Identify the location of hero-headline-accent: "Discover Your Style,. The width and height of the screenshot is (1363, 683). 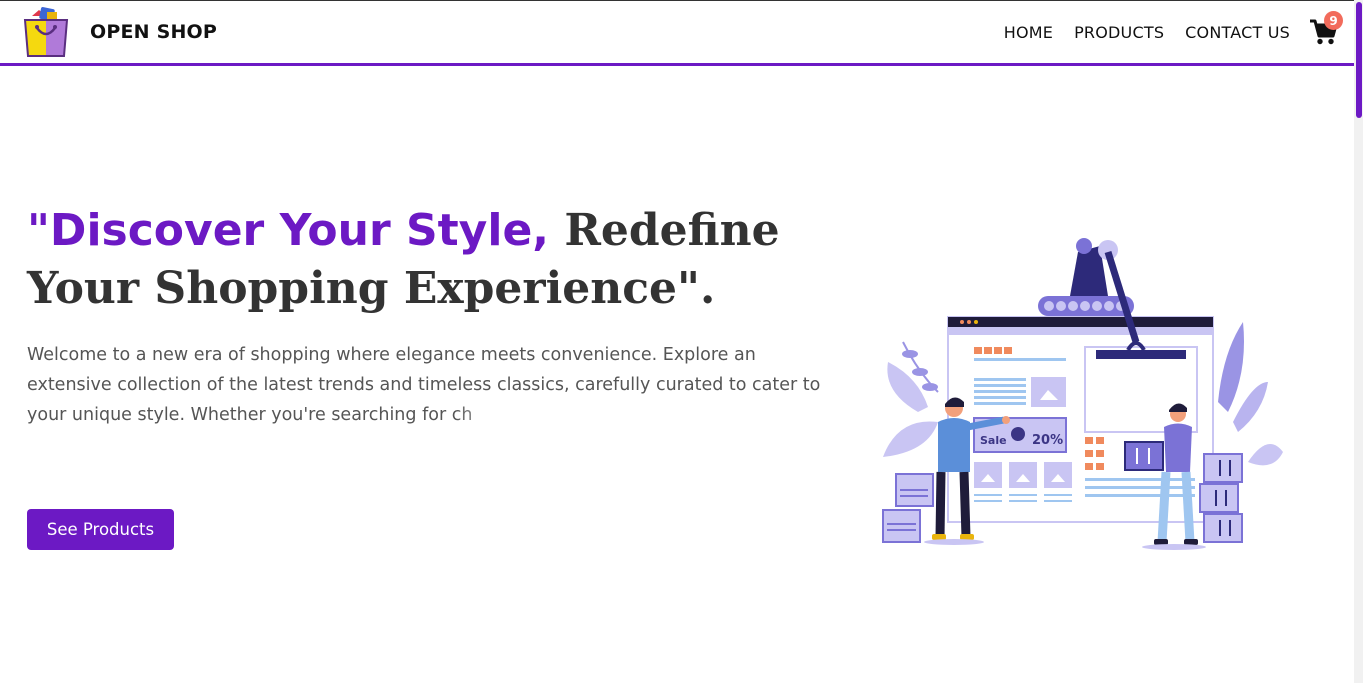
(288, 230).